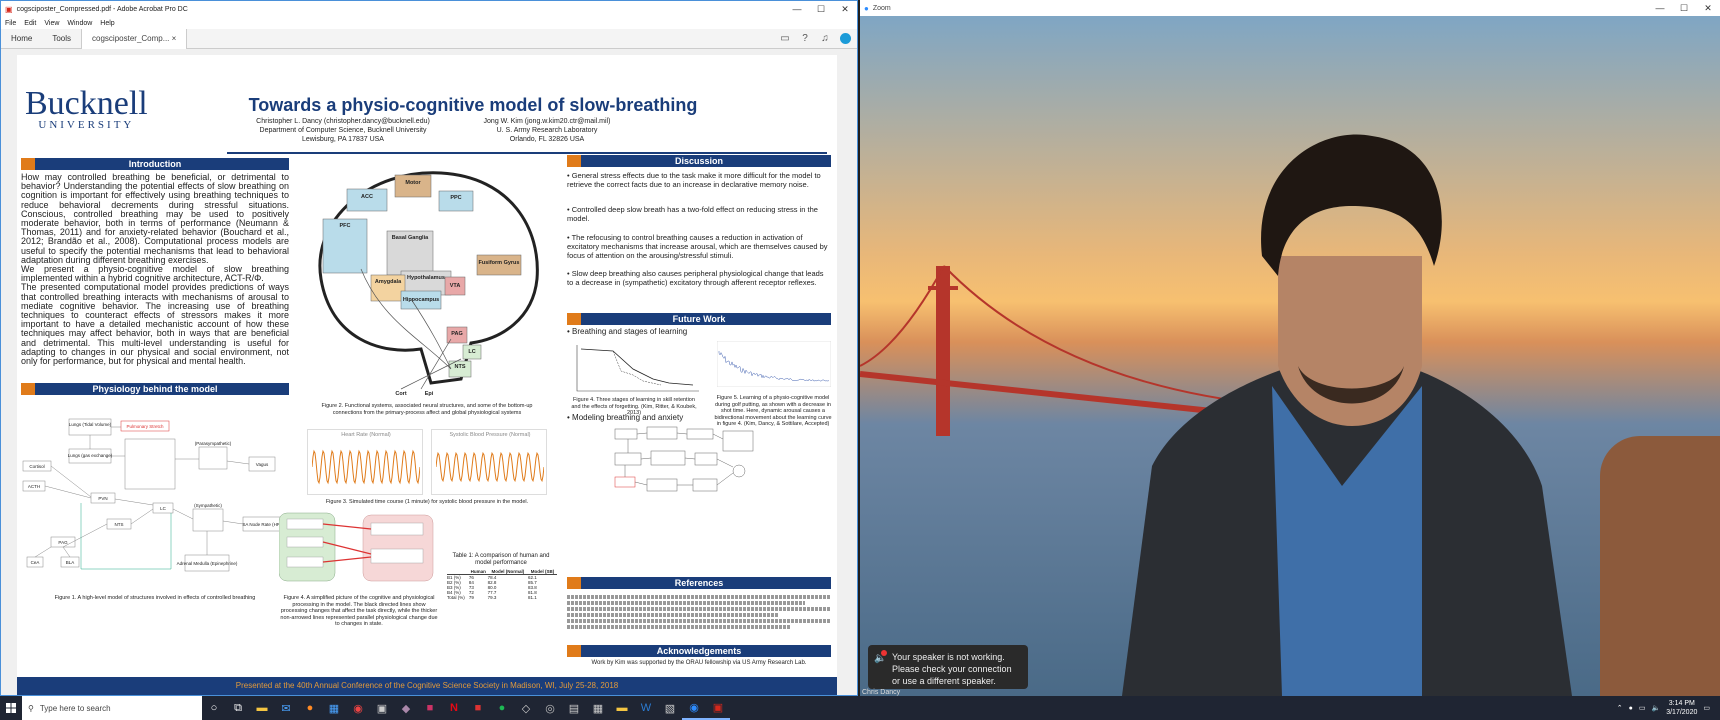 This screenshot has height=720, width=1720. I want to click on mail-icon: ✉, so click(286, 708).